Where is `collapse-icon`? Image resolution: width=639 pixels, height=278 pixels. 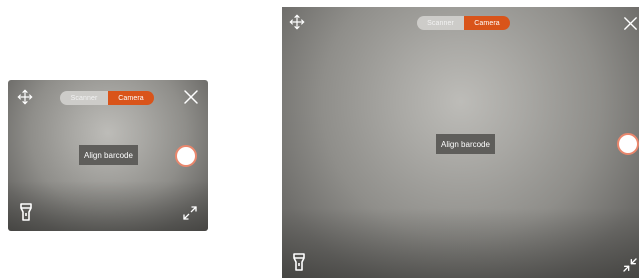
collapse-icon is located at coordinates (630, 265).